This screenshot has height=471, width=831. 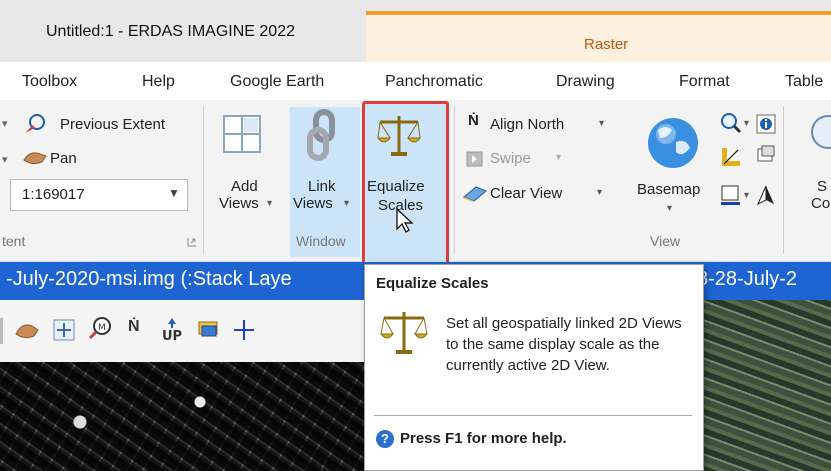 What do you see at coordinates (192, 242) in the screenshot?
I see `dialog-launcher-icon` at bounding box center [192, 242].